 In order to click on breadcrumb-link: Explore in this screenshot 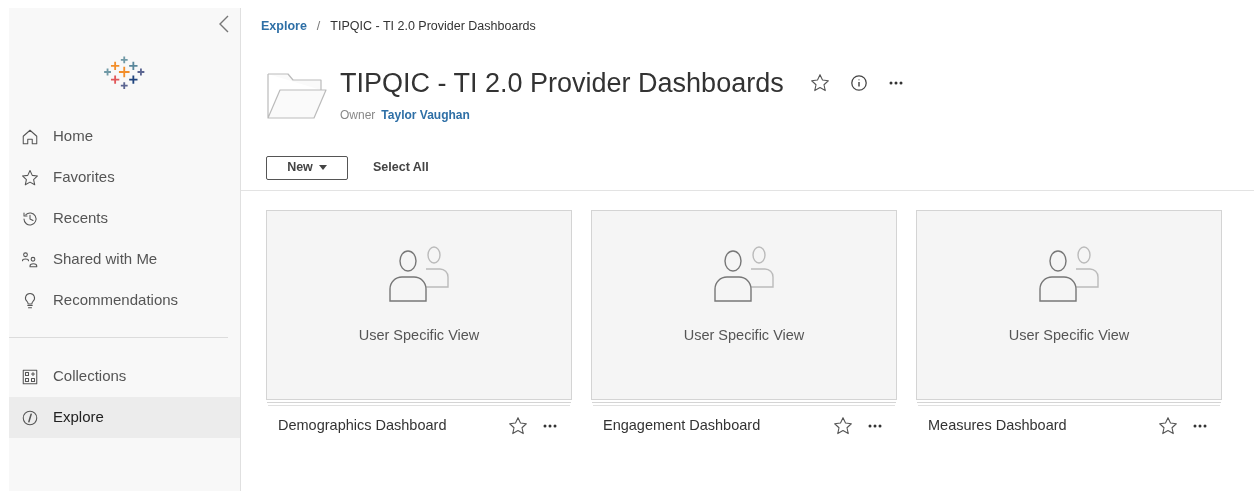, I will do `click(284, 26)`.